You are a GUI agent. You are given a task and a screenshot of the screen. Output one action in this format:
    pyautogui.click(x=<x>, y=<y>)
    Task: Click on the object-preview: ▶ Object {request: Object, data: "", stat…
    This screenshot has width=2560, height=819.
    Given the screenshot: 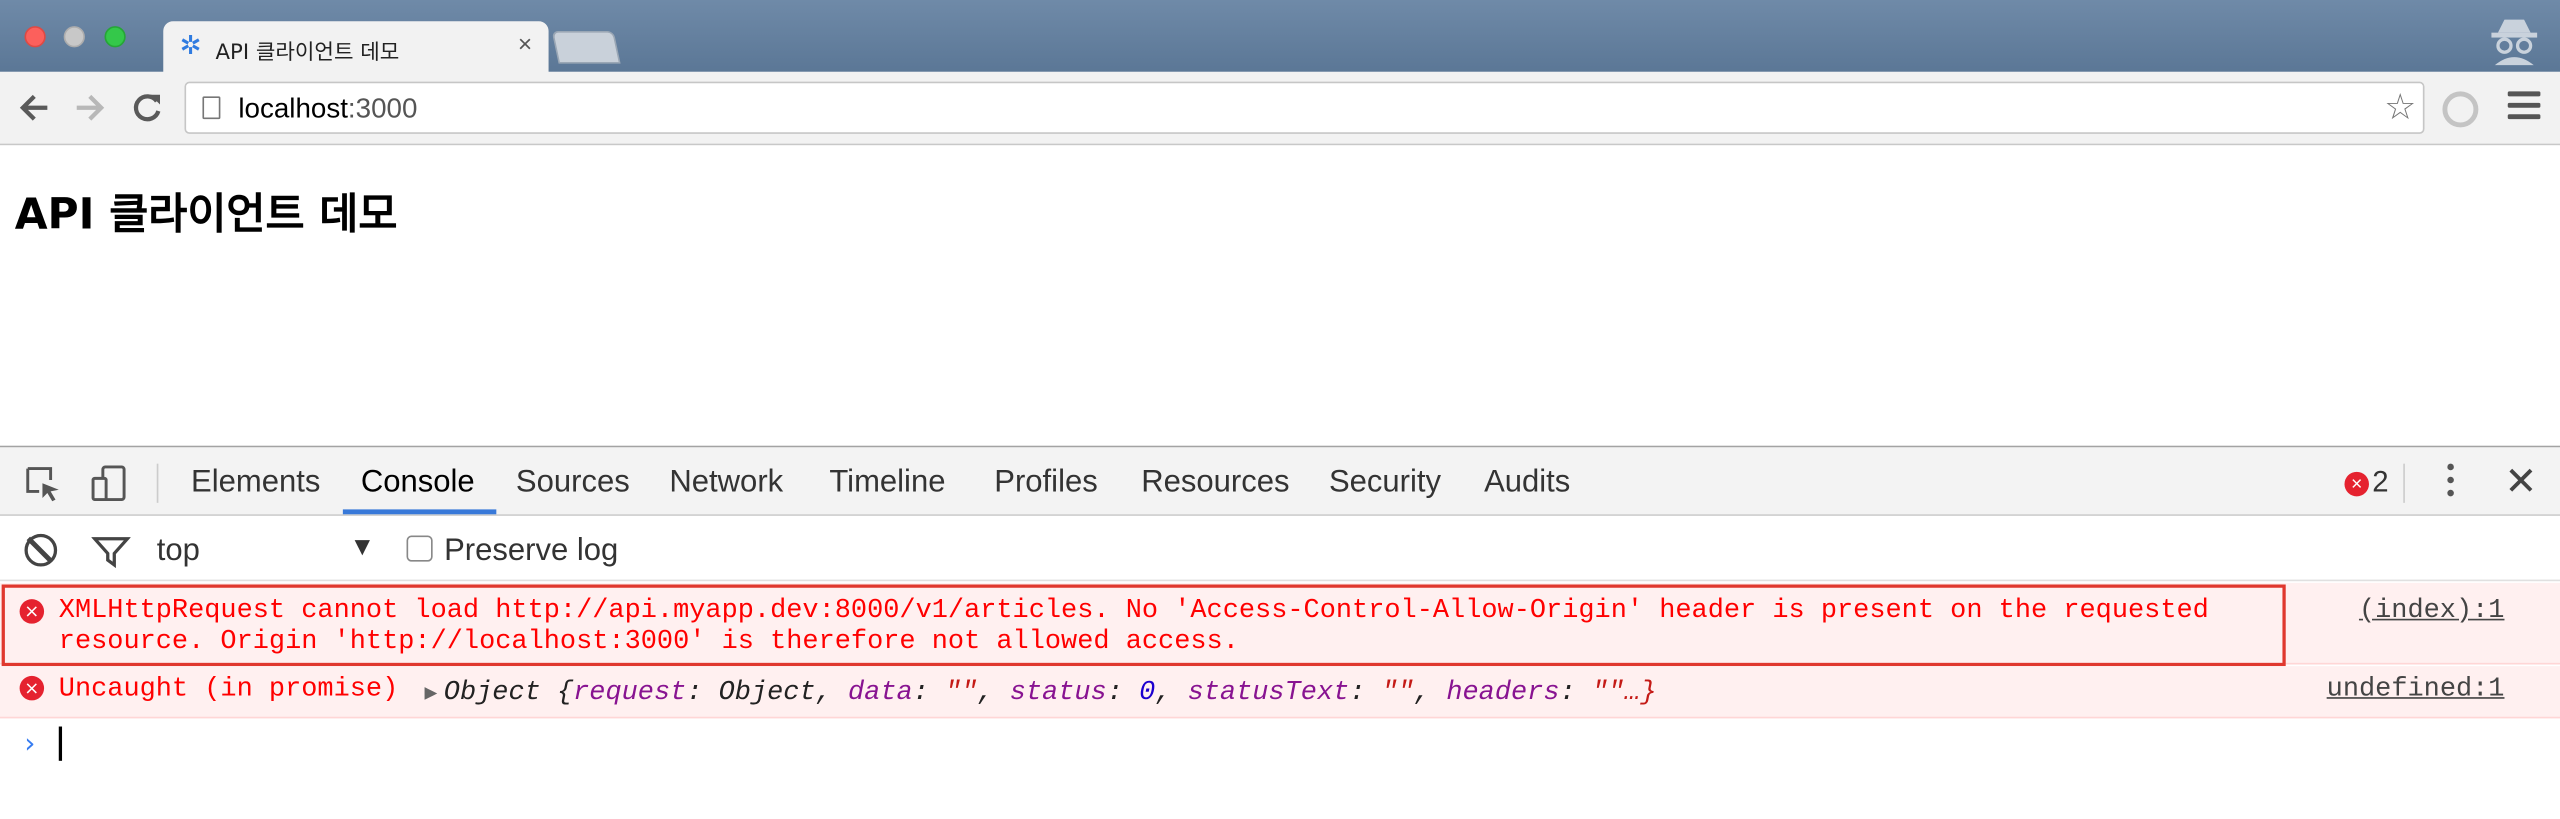 What is the action you would take?
    pyautogui.click(x=1040, y=691)
    